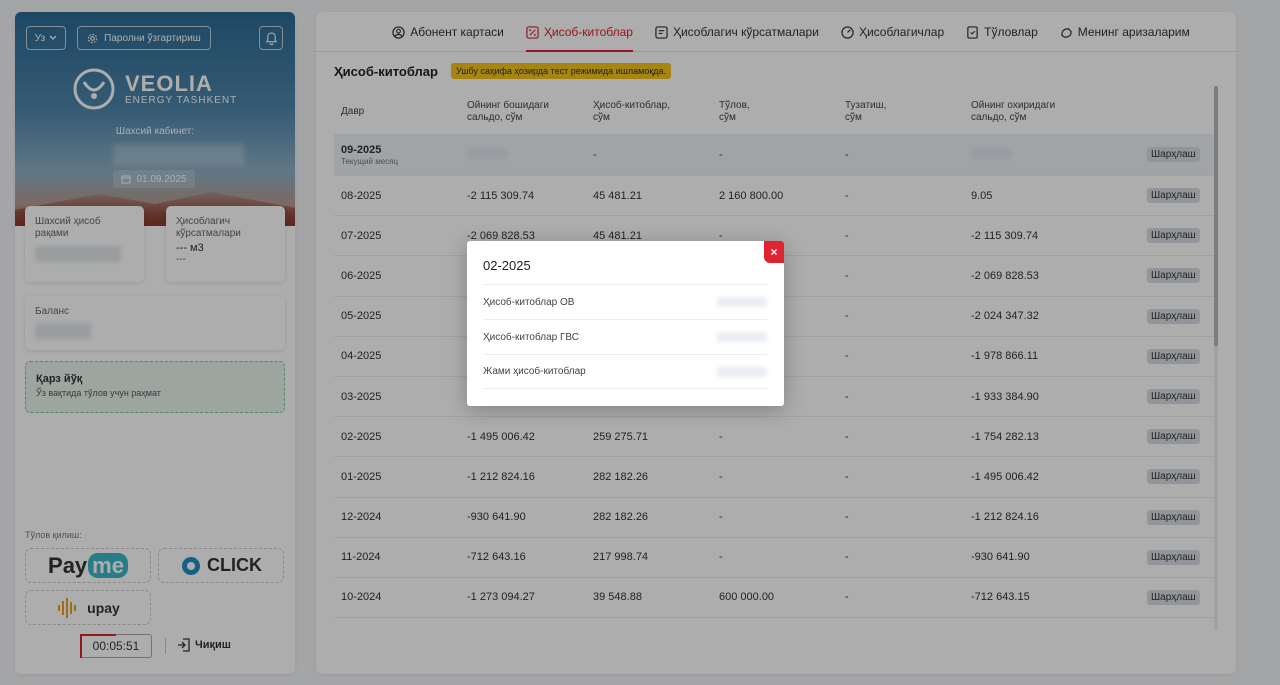 This screenshot has width=1280, height=685. What do you see at coordinates (534, 371) in the screenshot?
I see `modal-row-label: Жами ҳисоб-китоблар` at bounding box center [534, 371].